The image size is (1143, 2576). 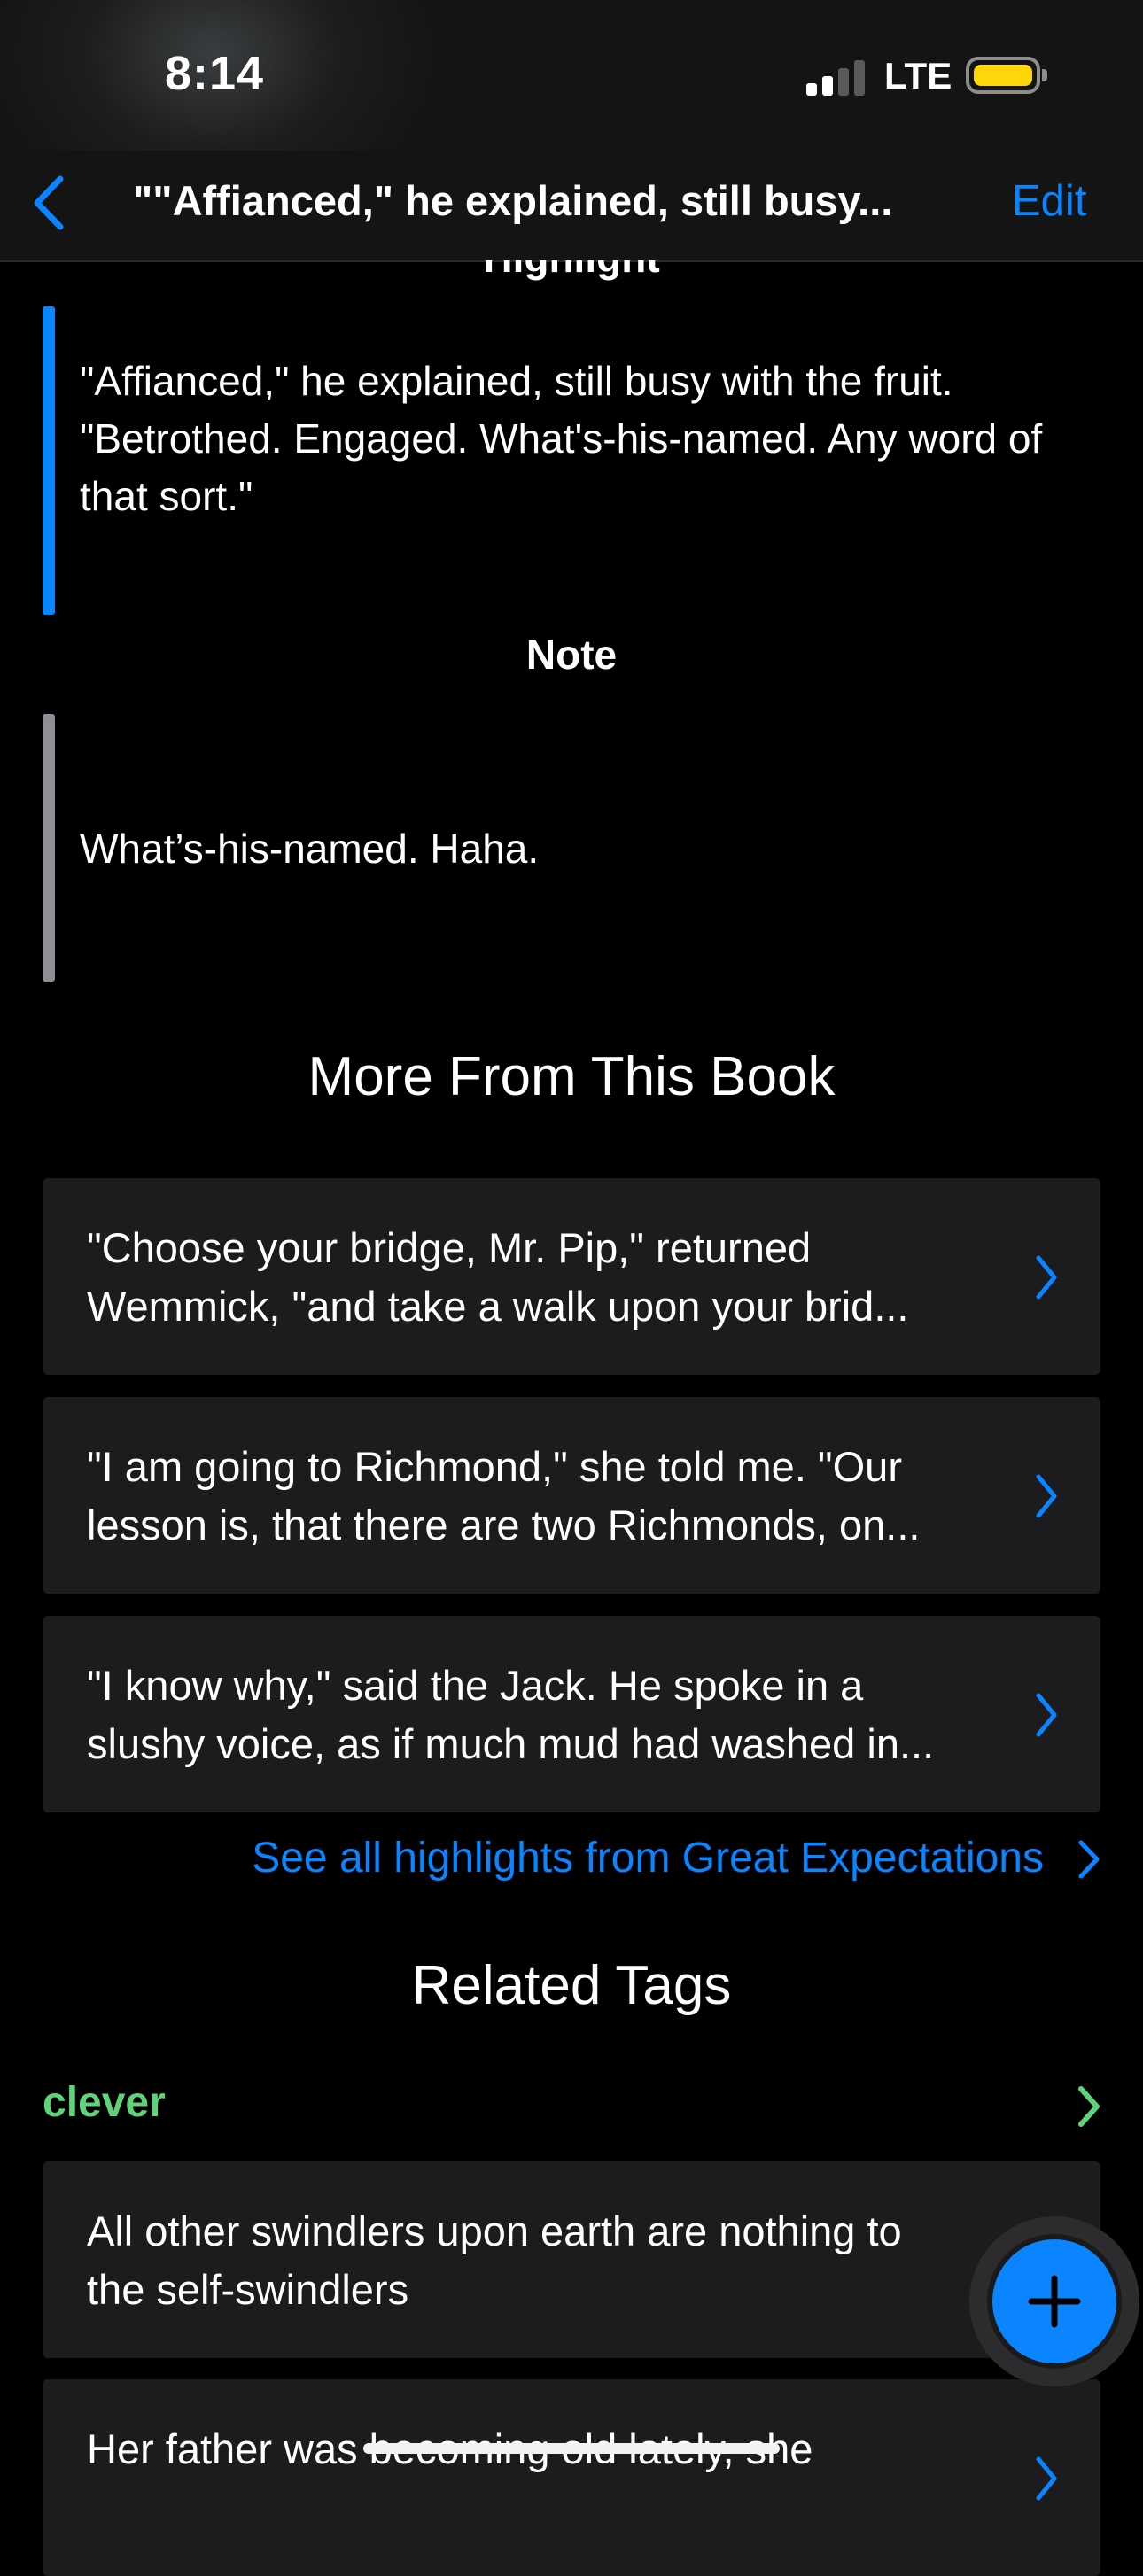 I want to click on note-color-bar, so click(x=49, y=848).